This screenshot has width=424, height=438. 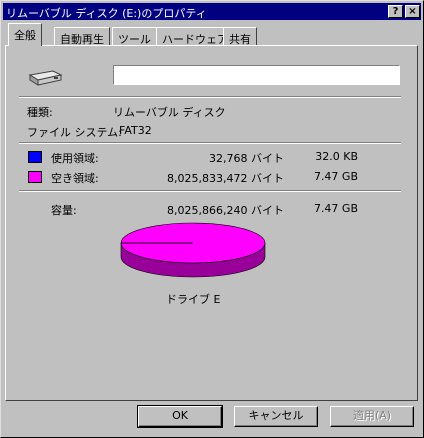 I want to click on drive-label: ドライブ E, so click(x=193, y=299).